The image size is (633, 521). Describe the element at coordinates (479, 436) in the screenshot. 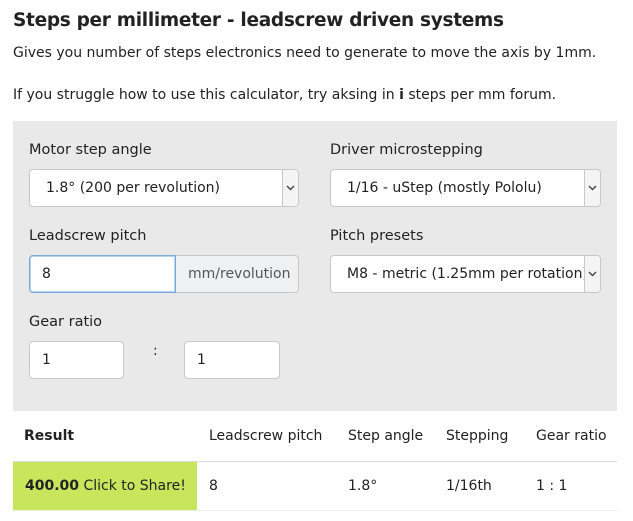

I see `header-stepping: Stepping` at that location.